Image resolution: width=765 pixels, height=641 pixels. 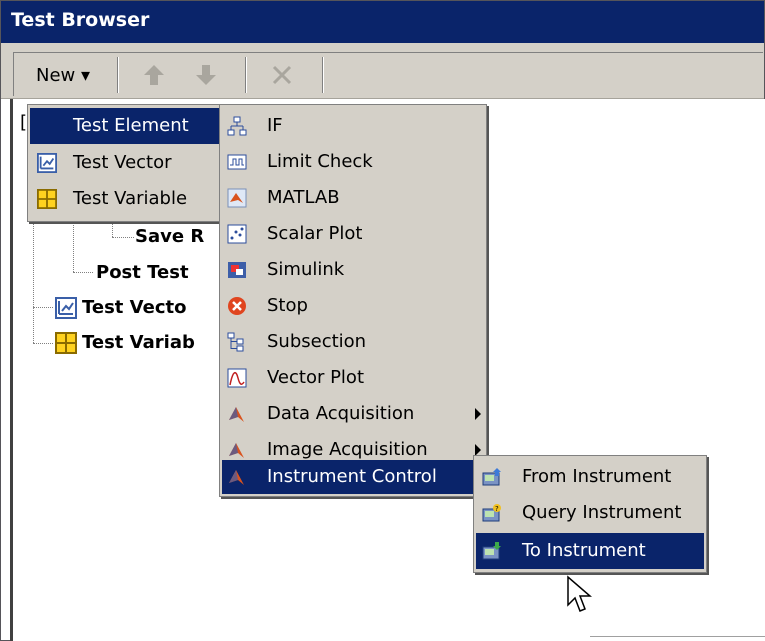 I want to click on menu-item-test-element: Test Element, so click(x=136, y=126).